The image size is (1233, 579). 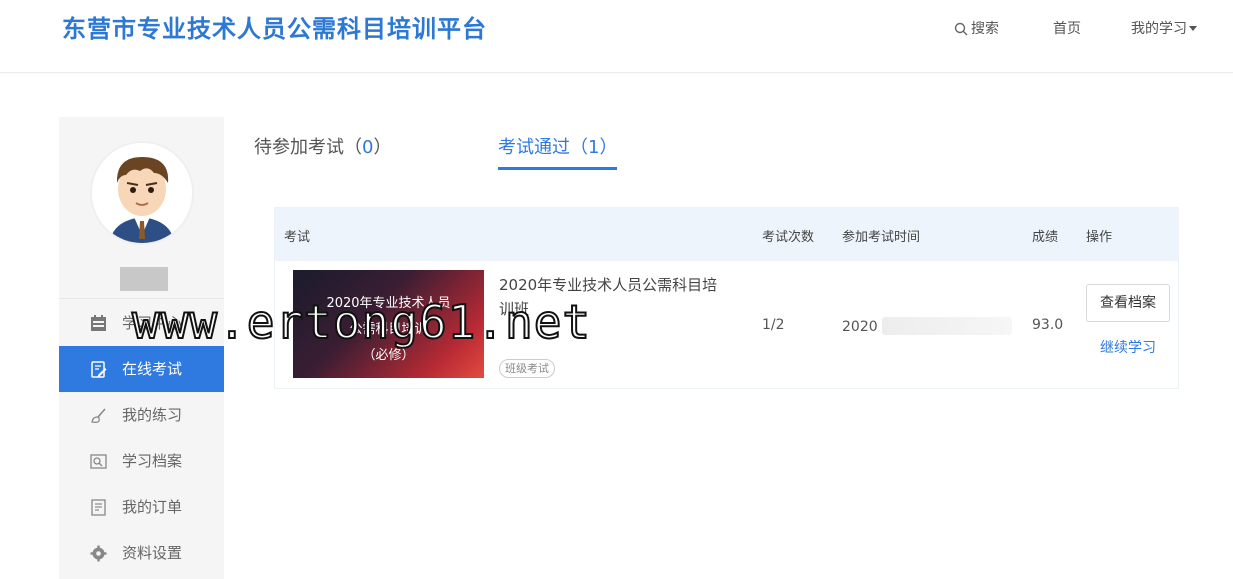 I want to click on nav-search-label: 搜索, so click(x=985, y=29).